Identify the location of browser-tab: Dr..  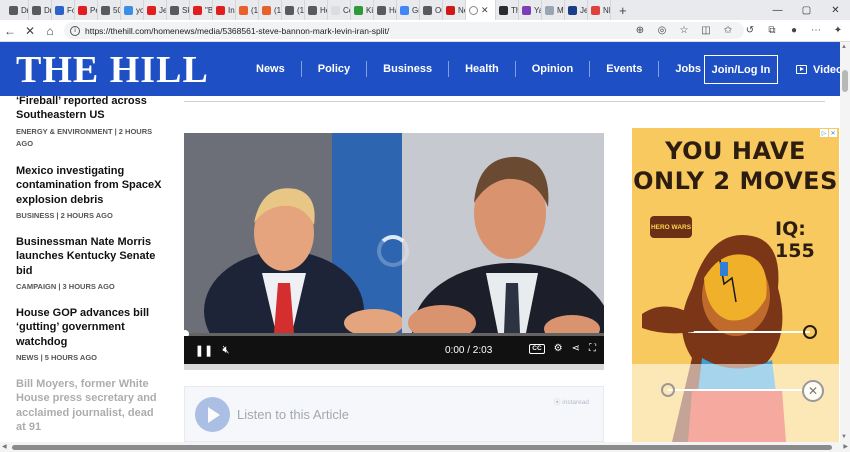
(40, 10).